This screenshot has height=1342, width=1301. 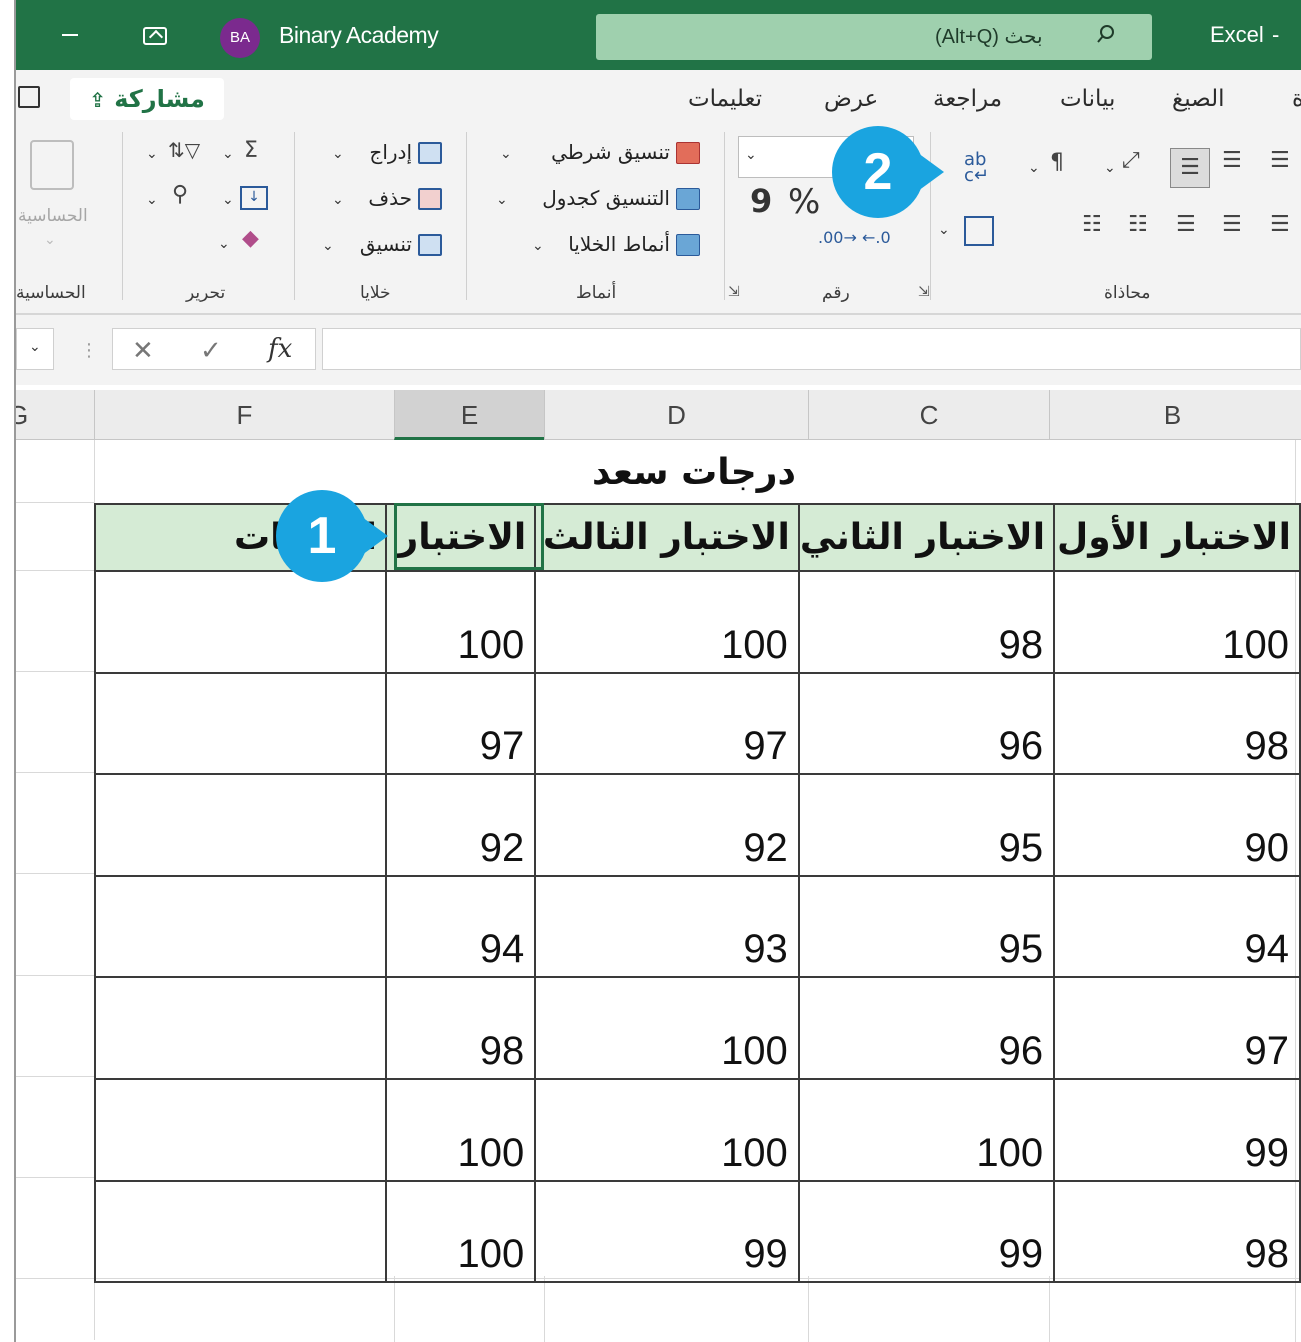 I want to click on delete-dropdown-icon: ⌄, so click(x=338, y=200).